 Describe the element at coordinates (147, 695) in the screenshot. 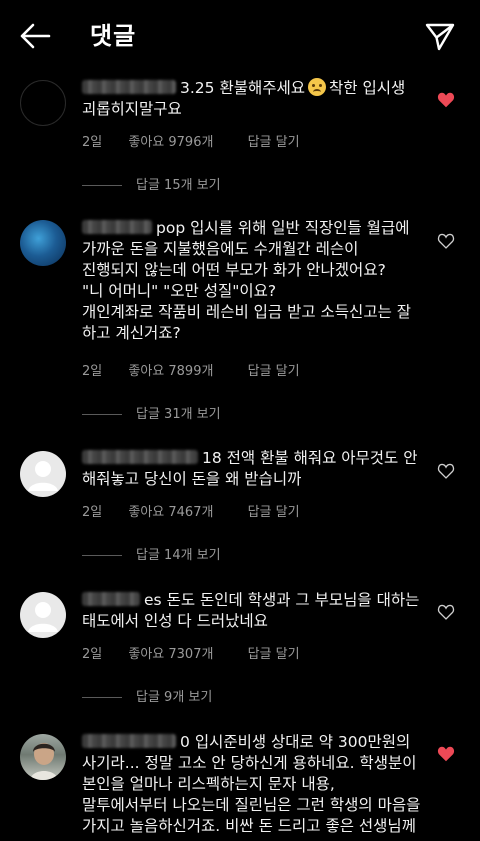

I see `view-replies-button: 답글 9개 보기` at that location.